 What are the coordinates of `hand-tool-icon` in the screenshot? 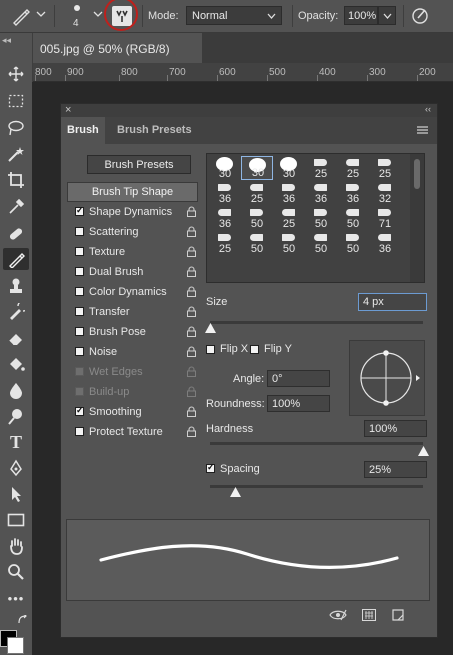 It's located at (16, 546).